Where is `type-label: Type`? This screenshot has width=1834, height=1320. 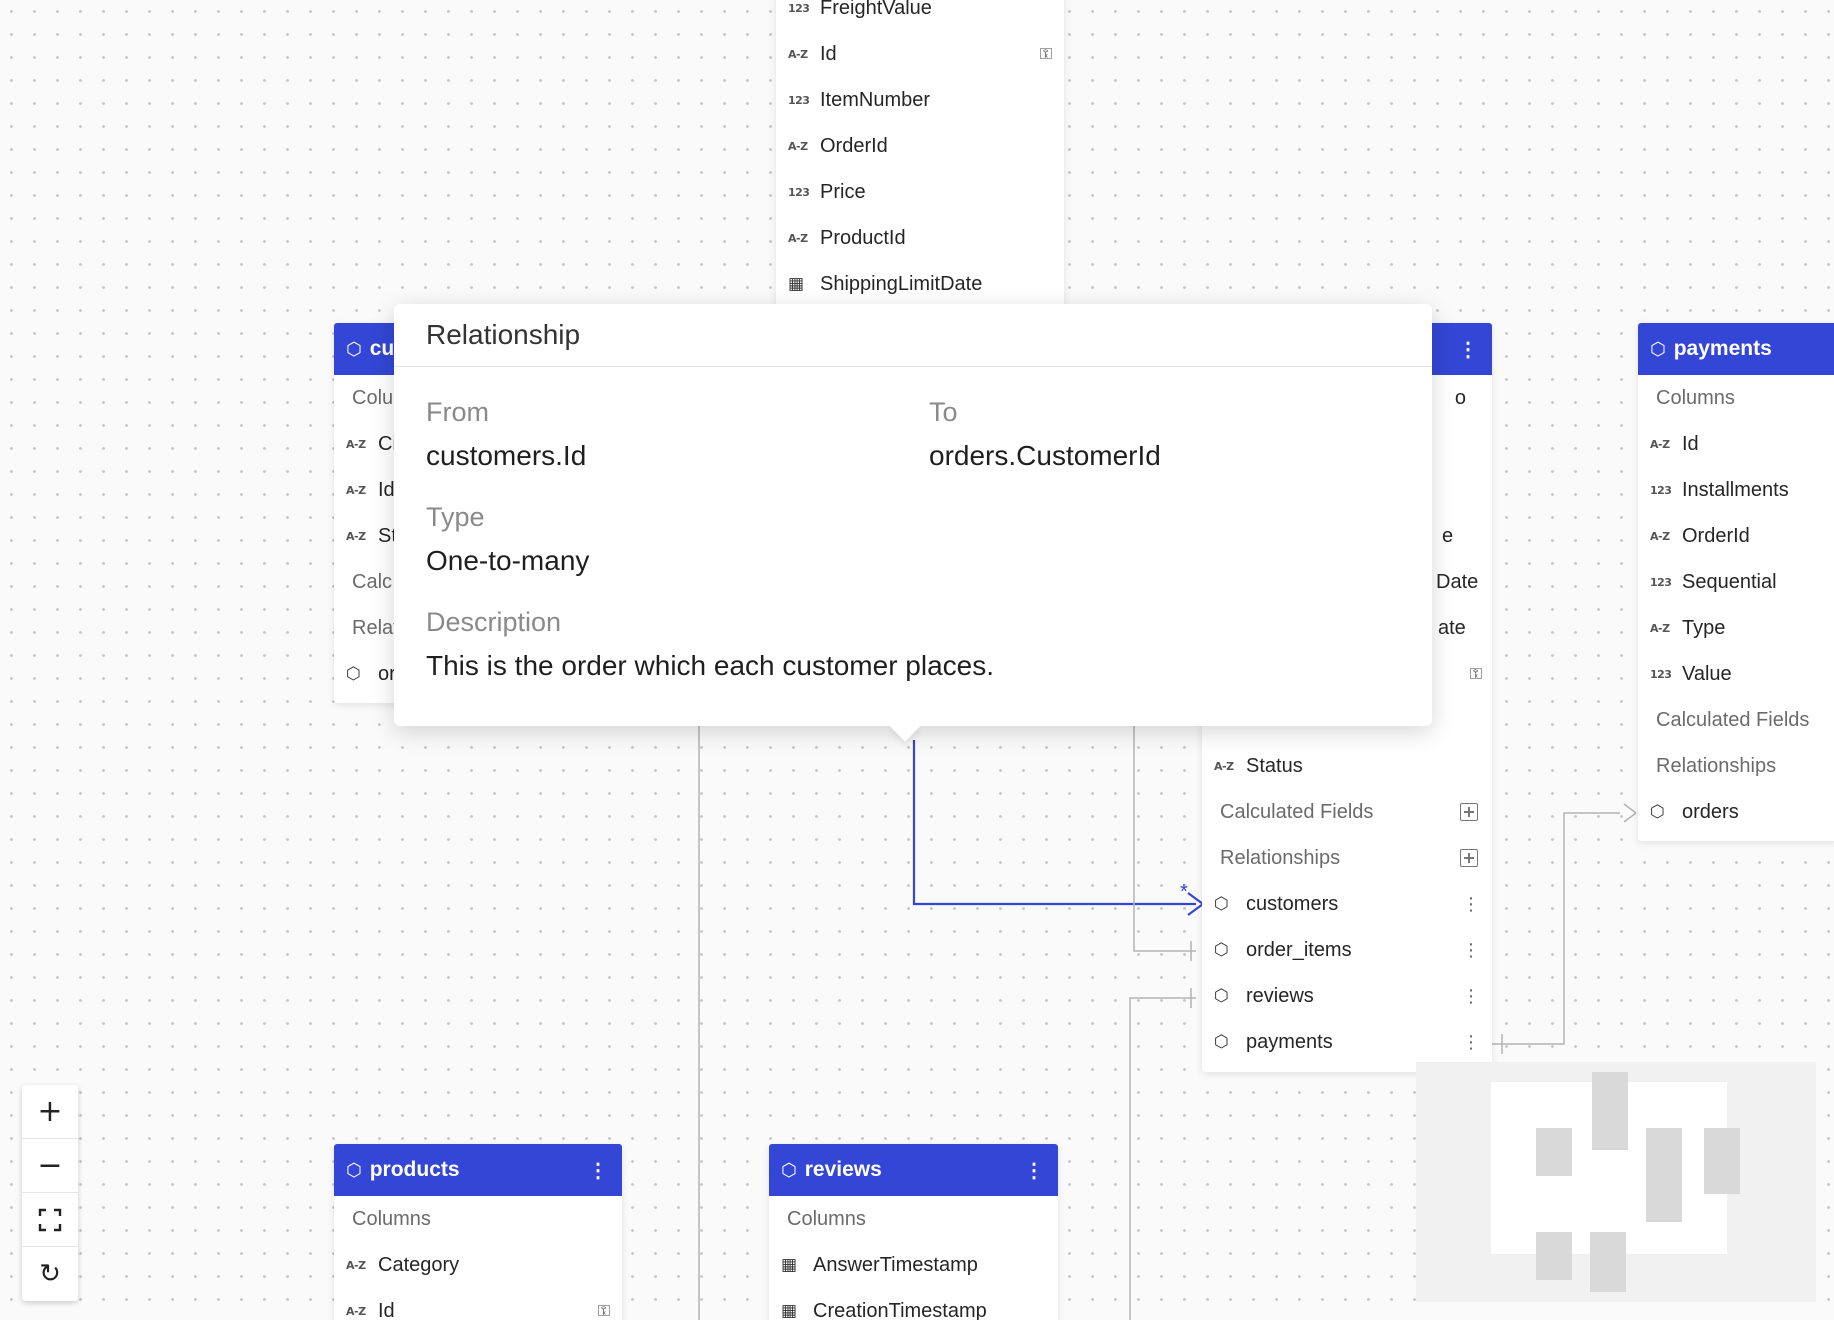
type-label: Type is located at coordinates (455, 517).